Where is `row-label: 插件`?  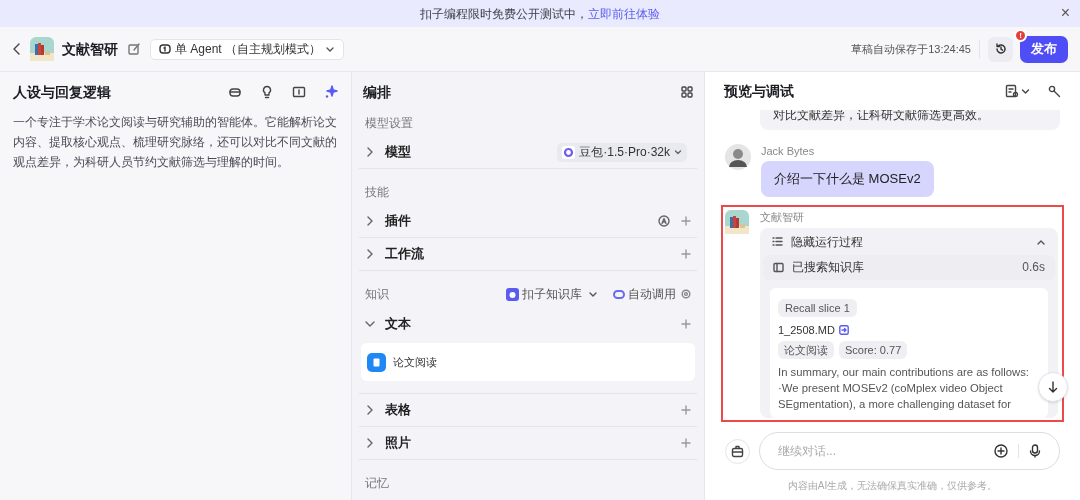 row-label: 插件 is located at coordinates (398, 221).